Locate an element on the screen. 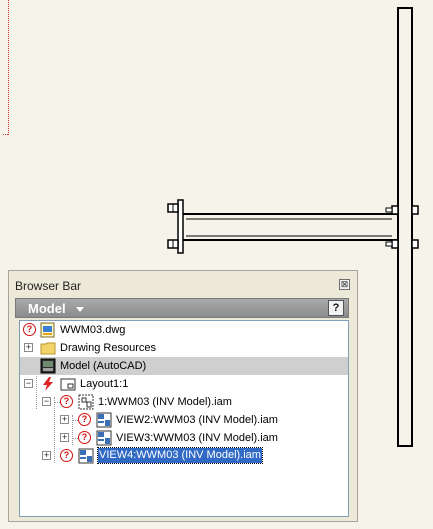 This screenshot has height=529, width=433. right-bracket-top is located at coordinates (395, 210).